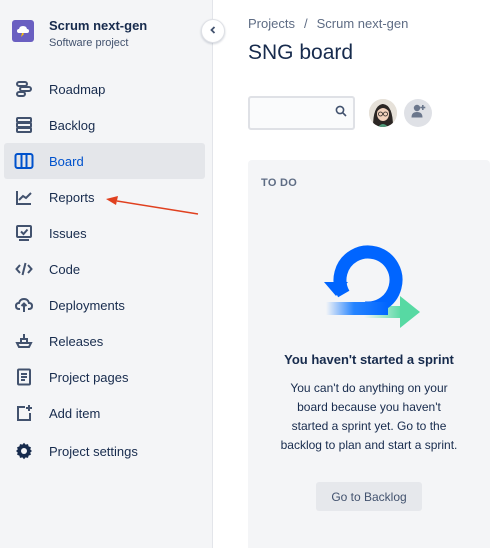 The image size is (500, 548). I want to click on sidebar-item-board: Board, so click(104, 161).